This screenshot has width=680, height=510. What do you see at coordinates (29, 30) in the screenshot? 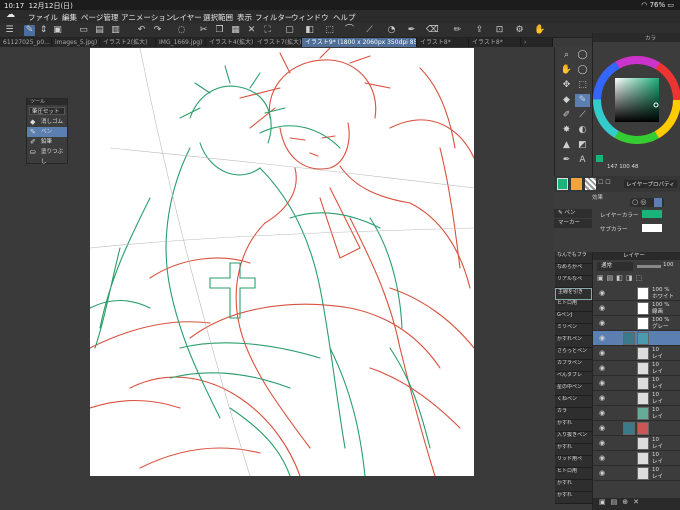
I see `pen-tool-icon: ✎` at bounding box center [29, 30].